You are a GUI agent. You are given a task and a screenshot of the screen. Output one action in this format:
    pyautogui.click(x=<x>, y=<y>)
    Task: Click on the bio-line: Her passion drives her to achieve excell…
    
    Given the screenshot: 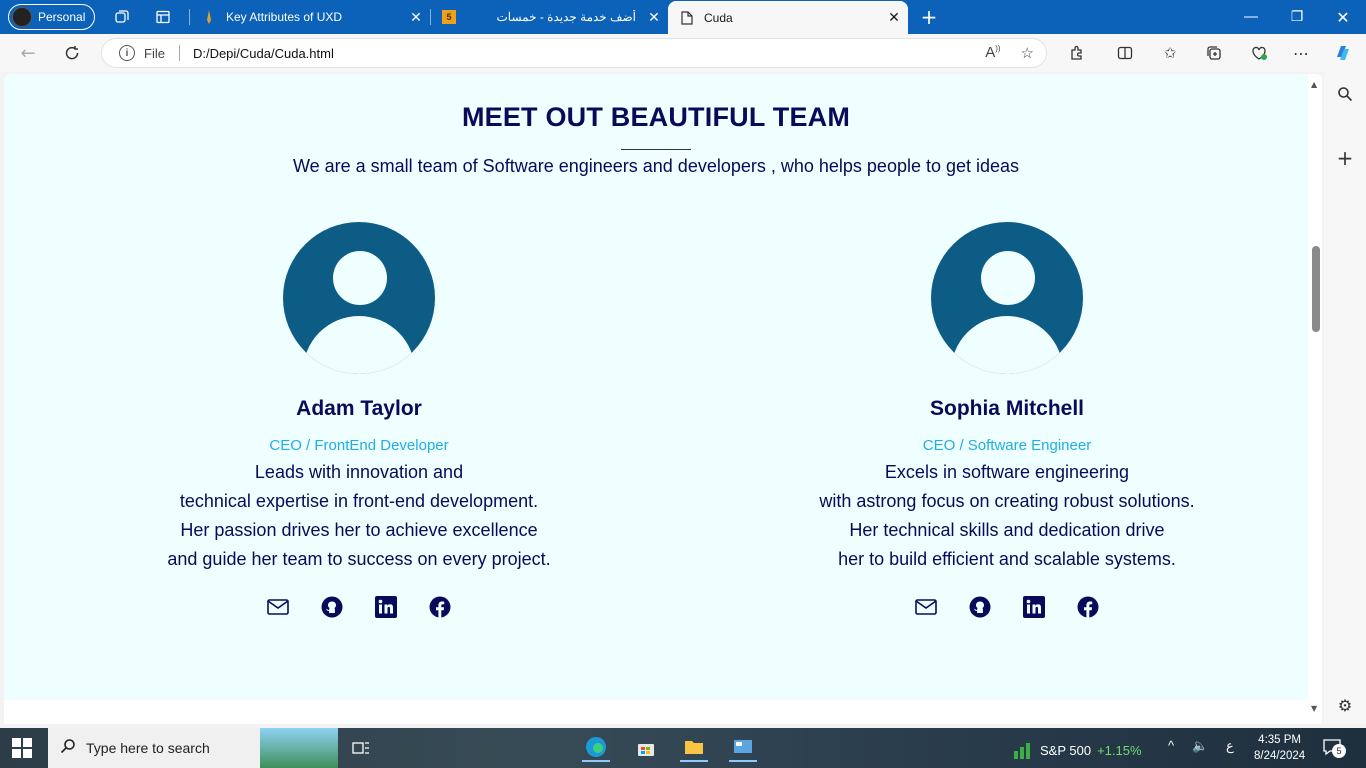 What is the action you would take?
    pyautogui.click(x=359, y=530)
    